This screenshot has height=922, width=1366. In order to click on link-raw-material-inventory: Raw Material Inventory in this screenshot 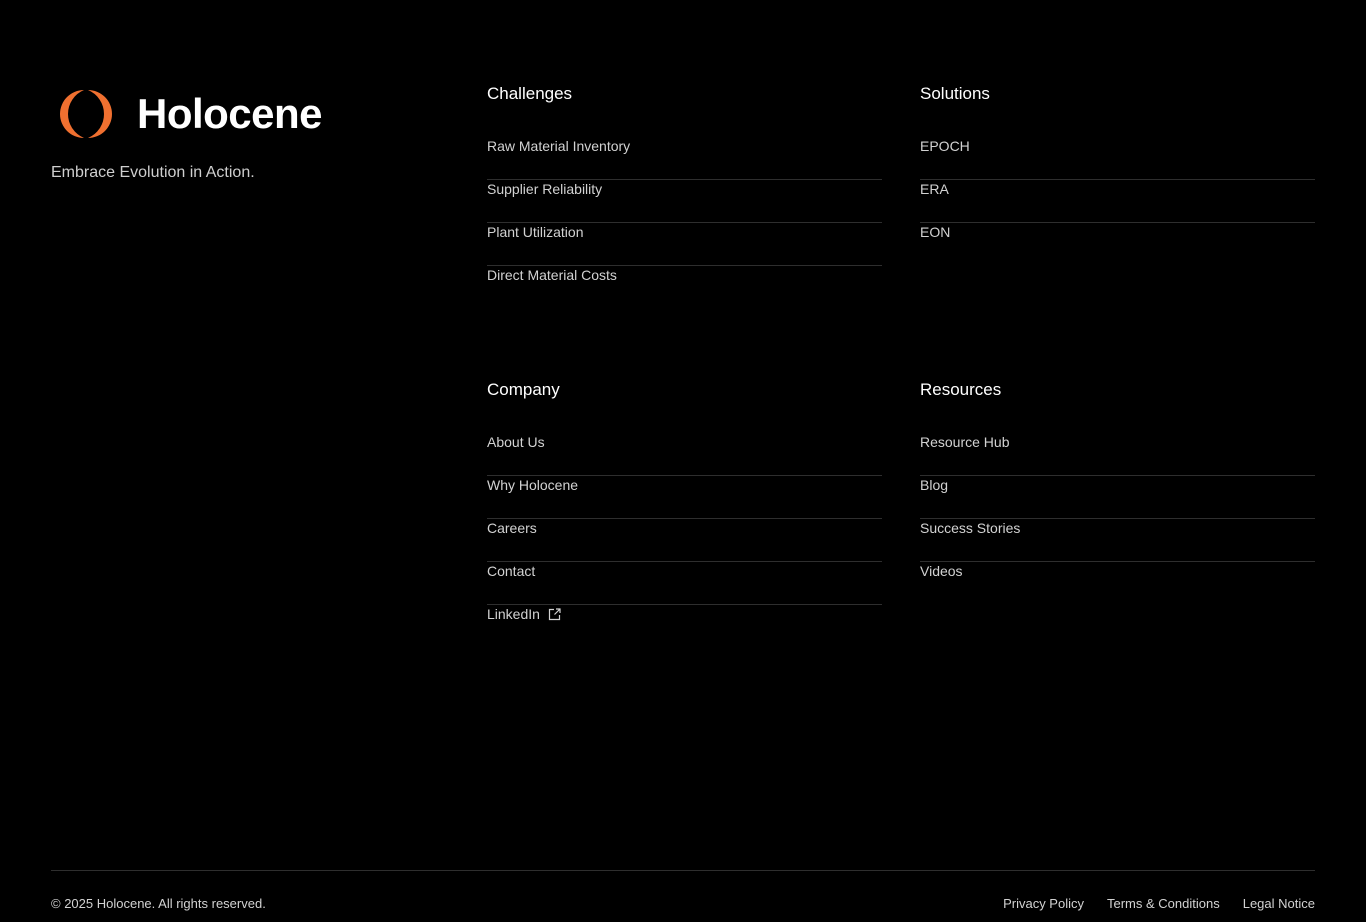, I will do `click(558, 146)`.